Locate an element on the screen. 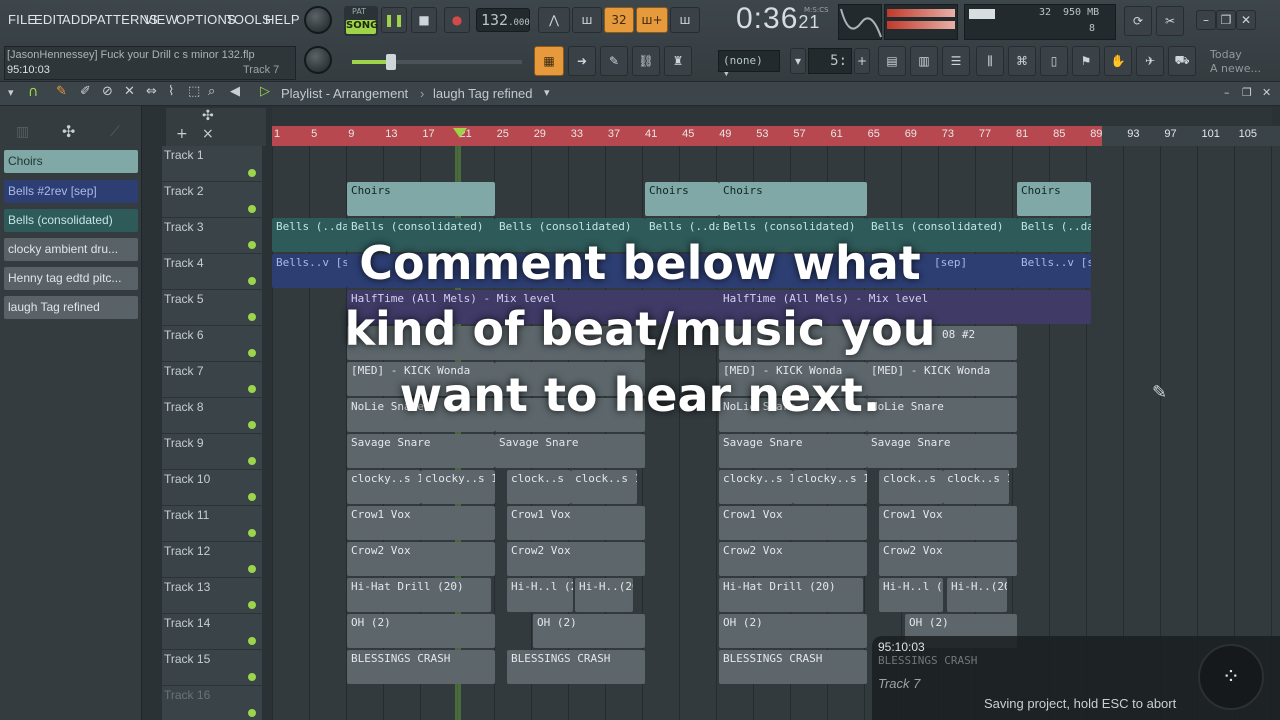  track-header: Track 12 is located at coordinates (212, 560).